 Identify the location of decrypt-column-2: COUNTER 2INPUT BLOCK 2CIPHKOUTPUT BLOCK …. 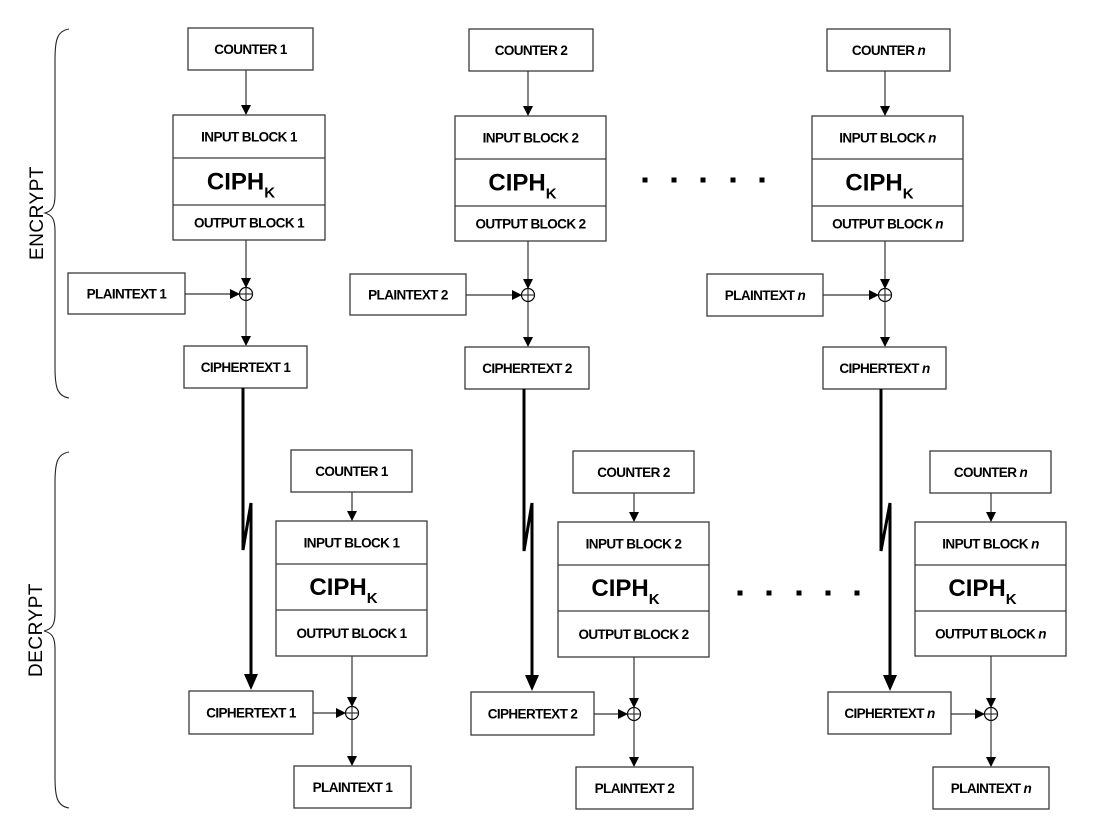
(590, 630).